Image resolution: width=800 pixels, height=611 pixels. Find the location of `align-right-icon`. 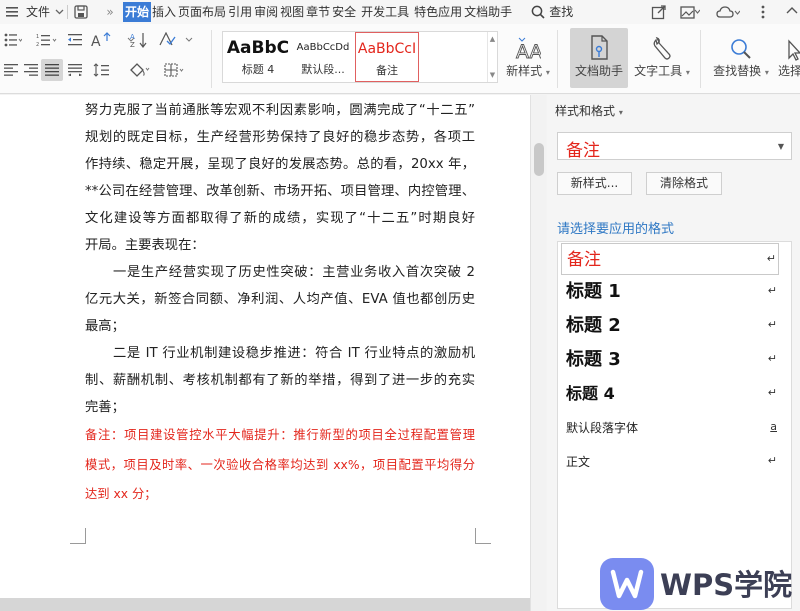

align-right-icon is located at coordinates (31, 70).